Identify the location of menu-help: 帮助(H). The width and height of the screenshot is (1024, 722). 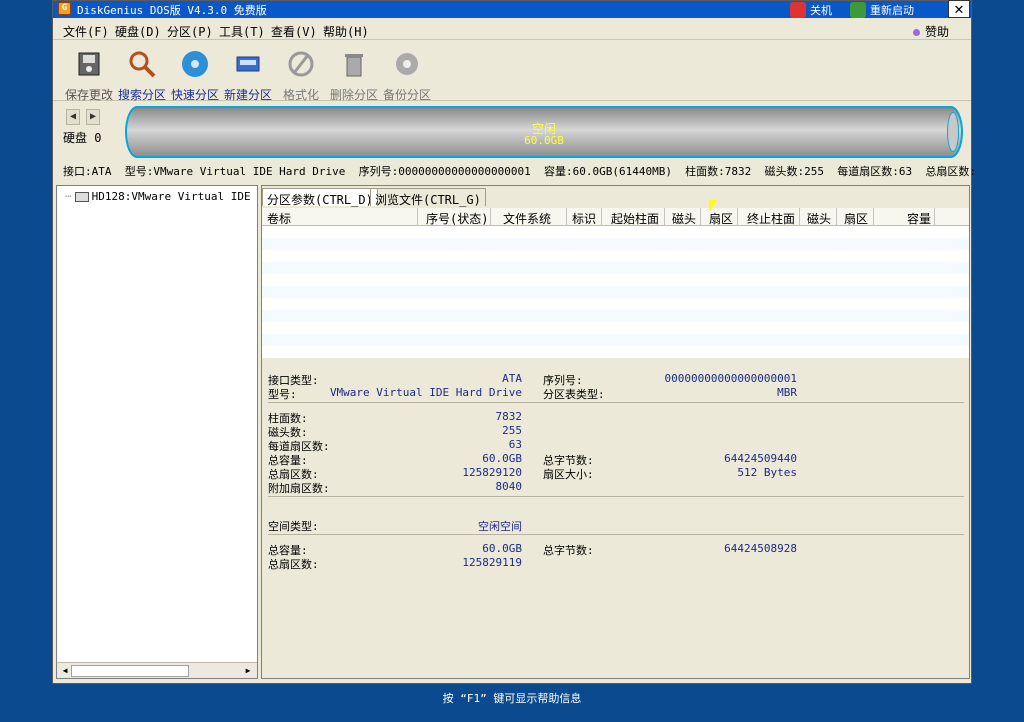
(346, 31).